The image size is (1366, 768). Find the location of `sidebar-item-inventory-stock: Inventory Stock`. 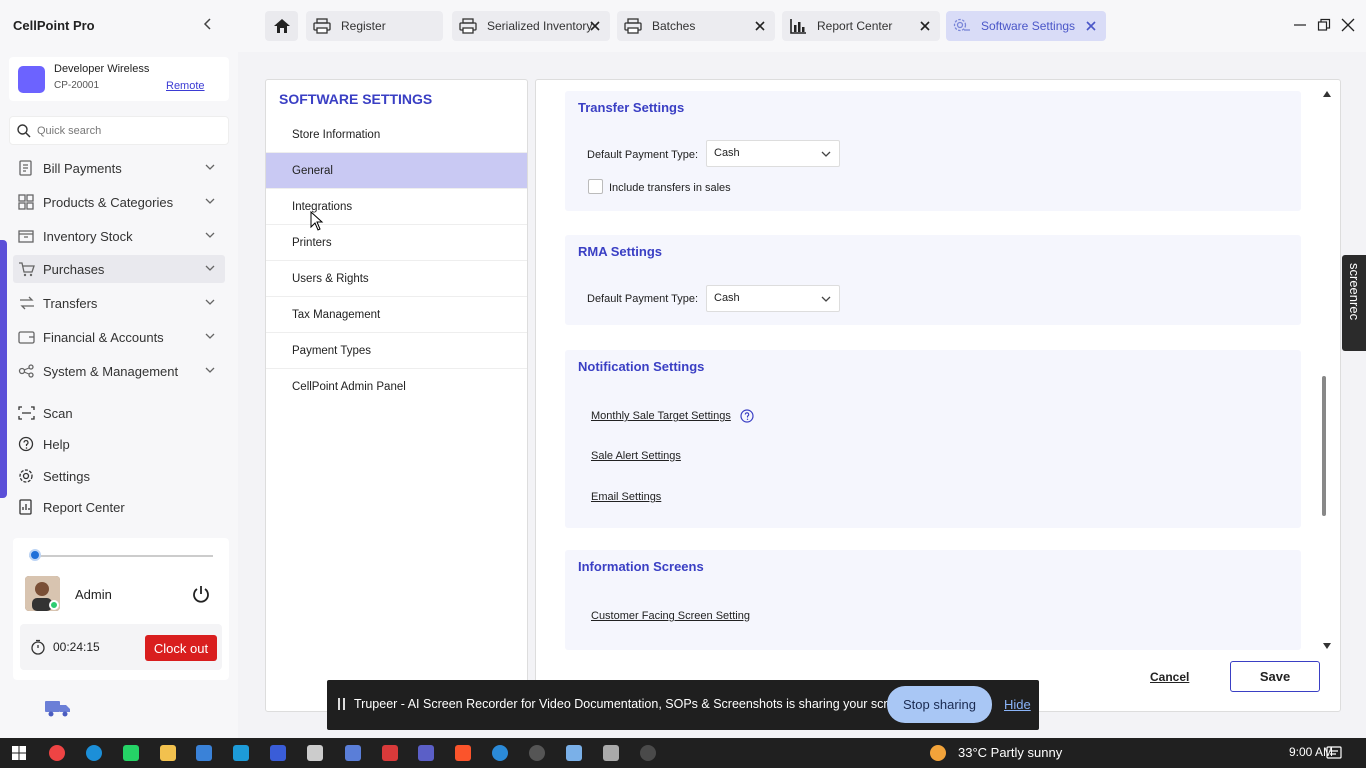

sidebar-item-inventory-stock: Inventory Stock is located at coordinates (119, 236).